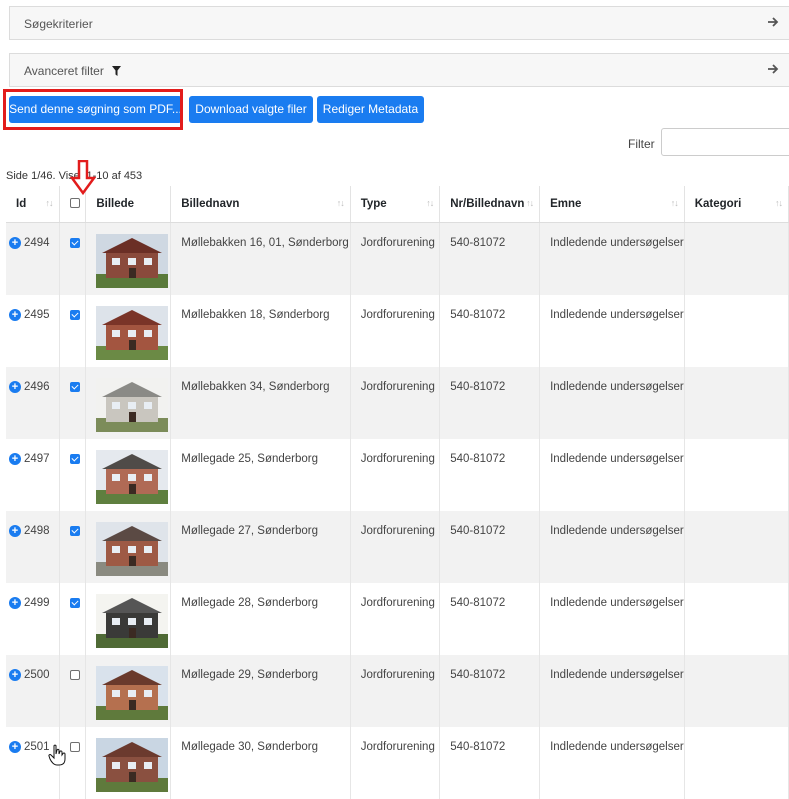  I want to click on name-cell: Møllegade 25, Sønderborg, so click(260, 474).